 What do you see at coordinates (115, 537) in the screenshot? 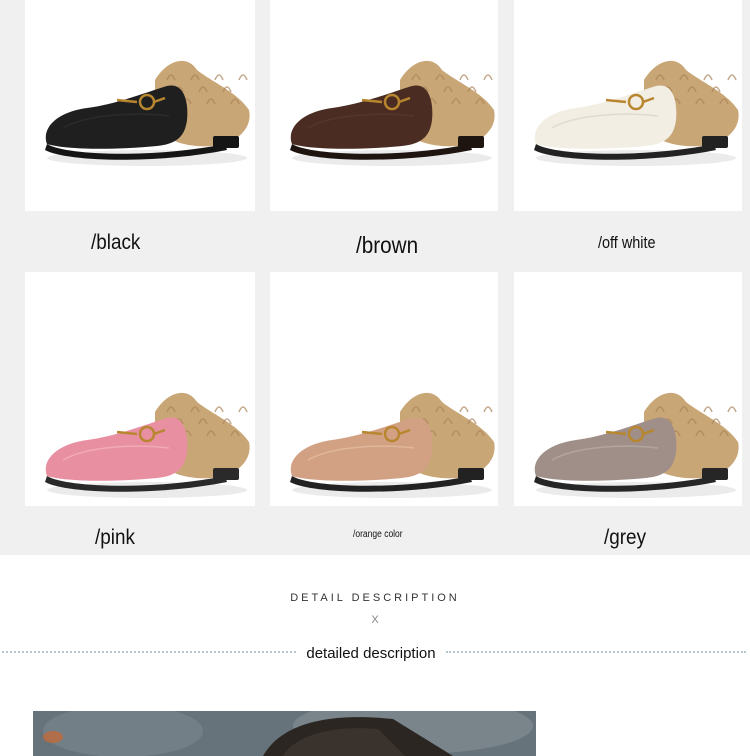
I see `color-label-pink: /pink` at bounding box center [115, 537].